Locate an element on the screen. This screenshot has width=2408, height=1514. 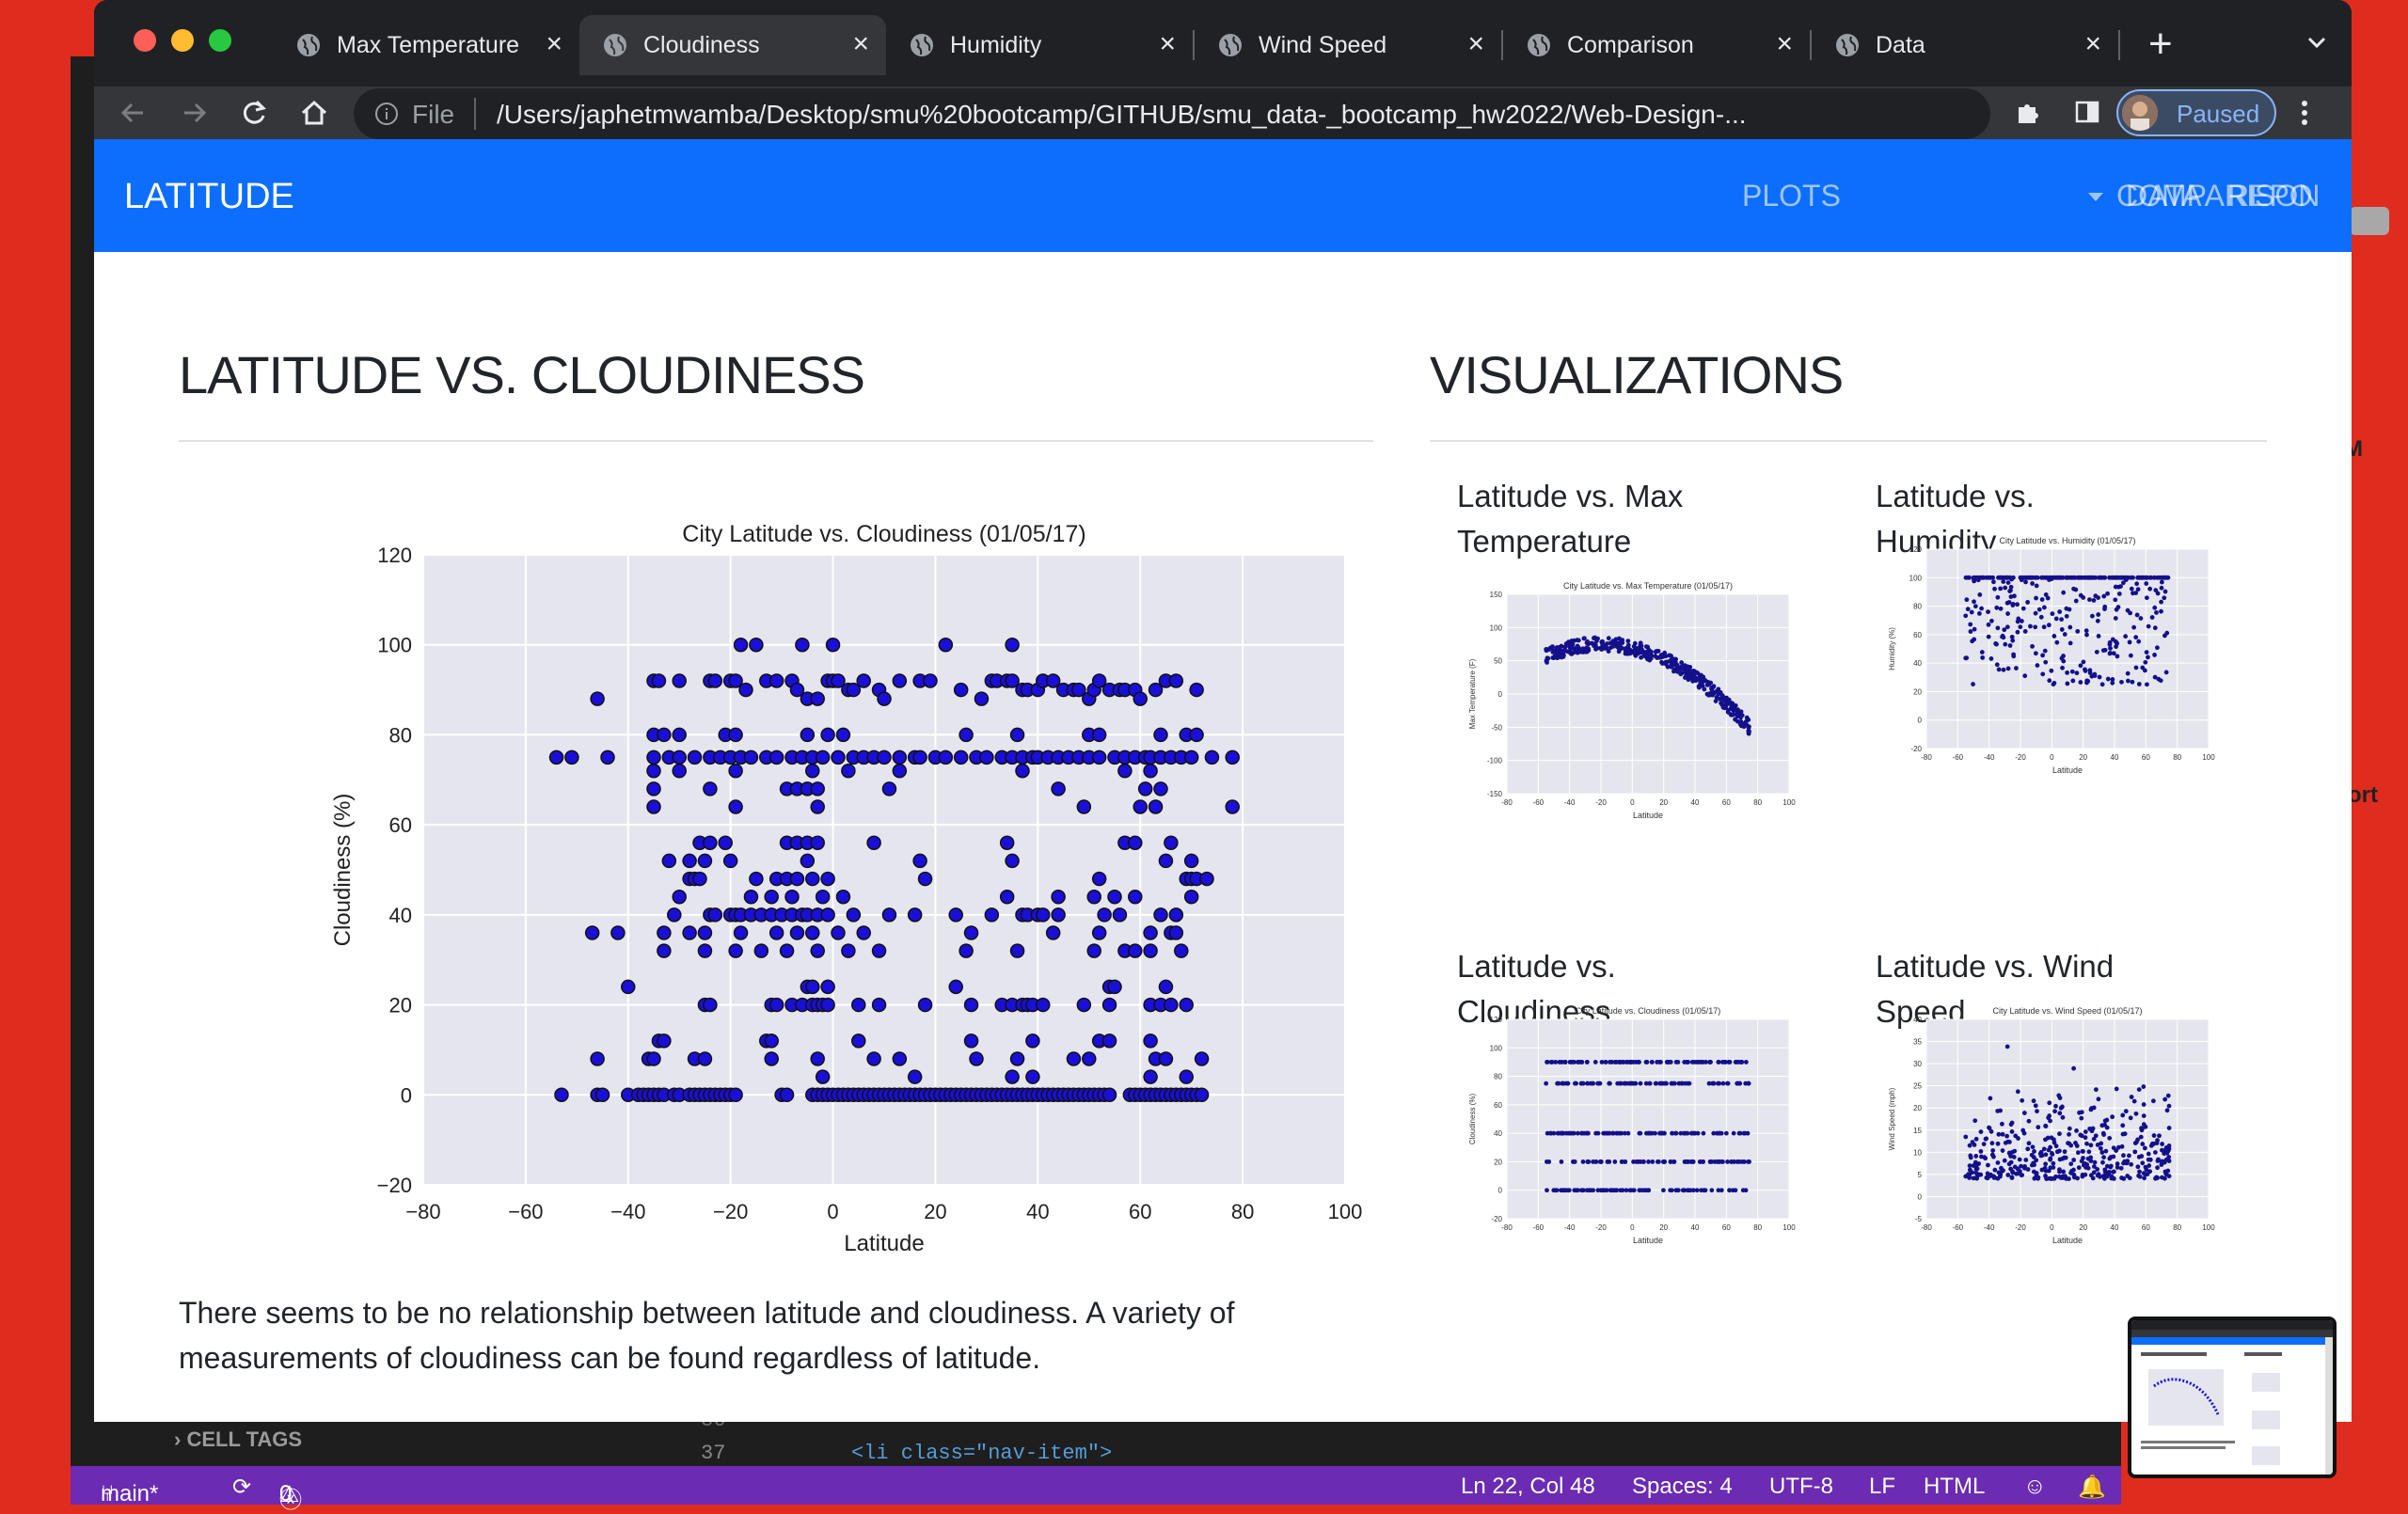
tab-data: Data × is located at coordinates (1966, 45).